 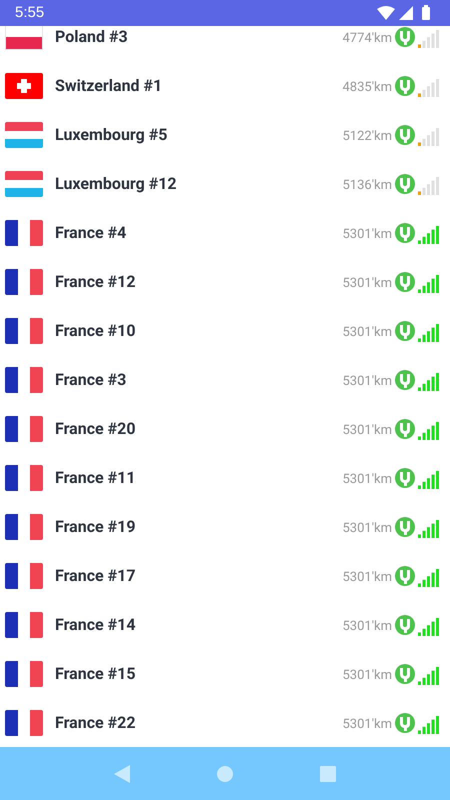 I want to click on distance-text: 5136'km, so click(x=367, y=185).